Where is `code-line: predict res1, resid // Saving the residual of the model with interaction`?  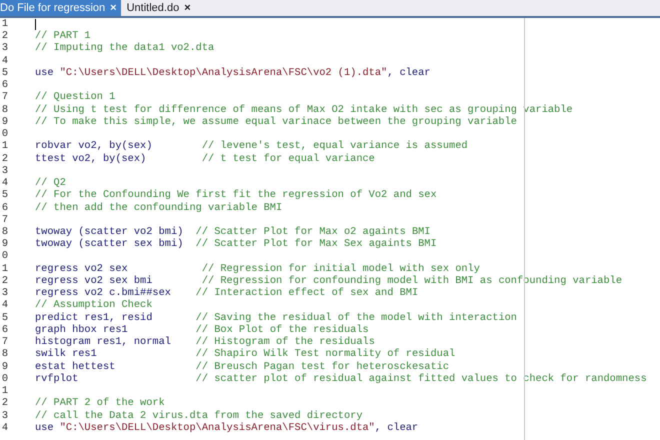 code-line: predict res1, resid // Saving the residual of the model with interaction is located at coordinates (276, 318).